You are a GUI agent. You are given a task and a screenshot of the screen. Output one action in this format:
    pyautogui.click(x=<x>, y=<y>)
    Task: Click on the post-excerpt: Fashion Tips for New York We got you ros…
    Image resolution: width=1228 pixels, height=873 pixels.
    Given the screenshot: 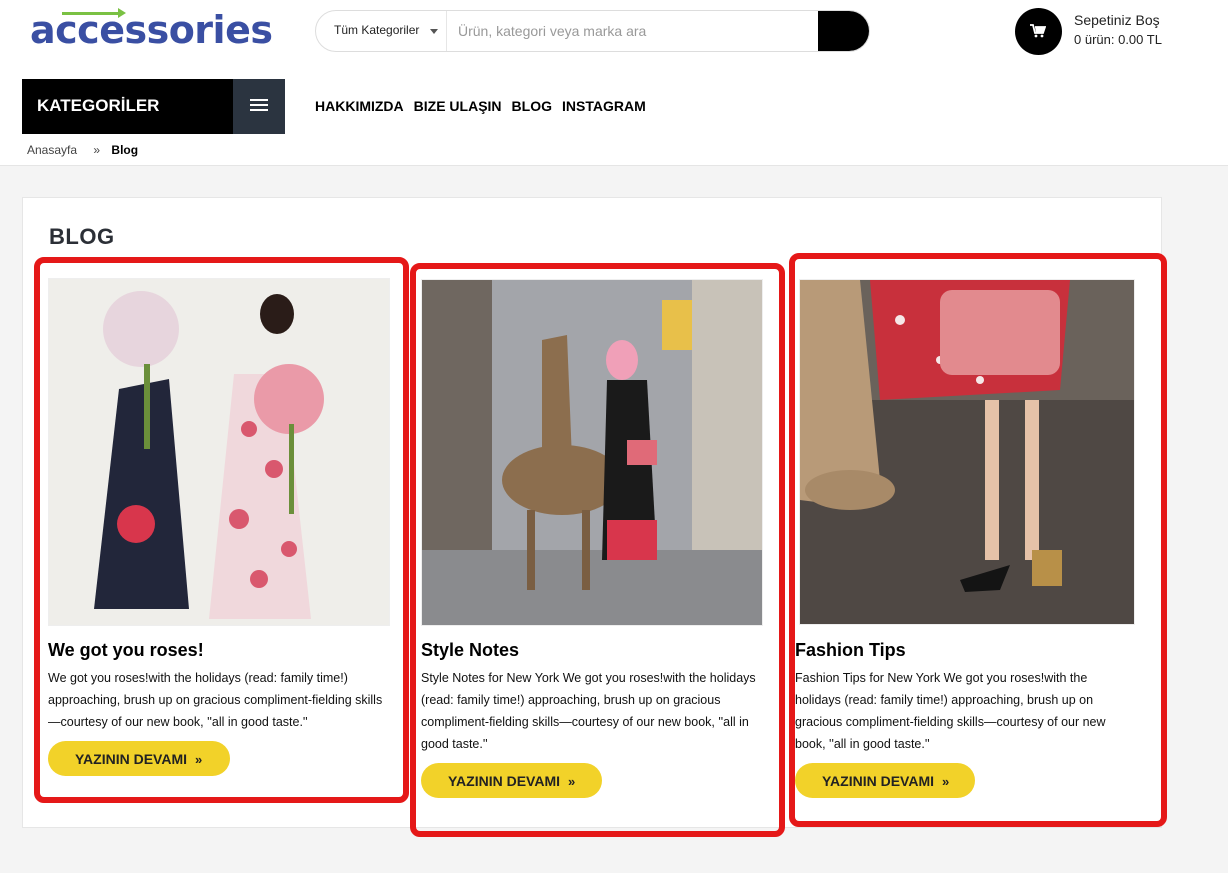 What is the action you would take?
    pyautogui.click(x=950, y=711)
    